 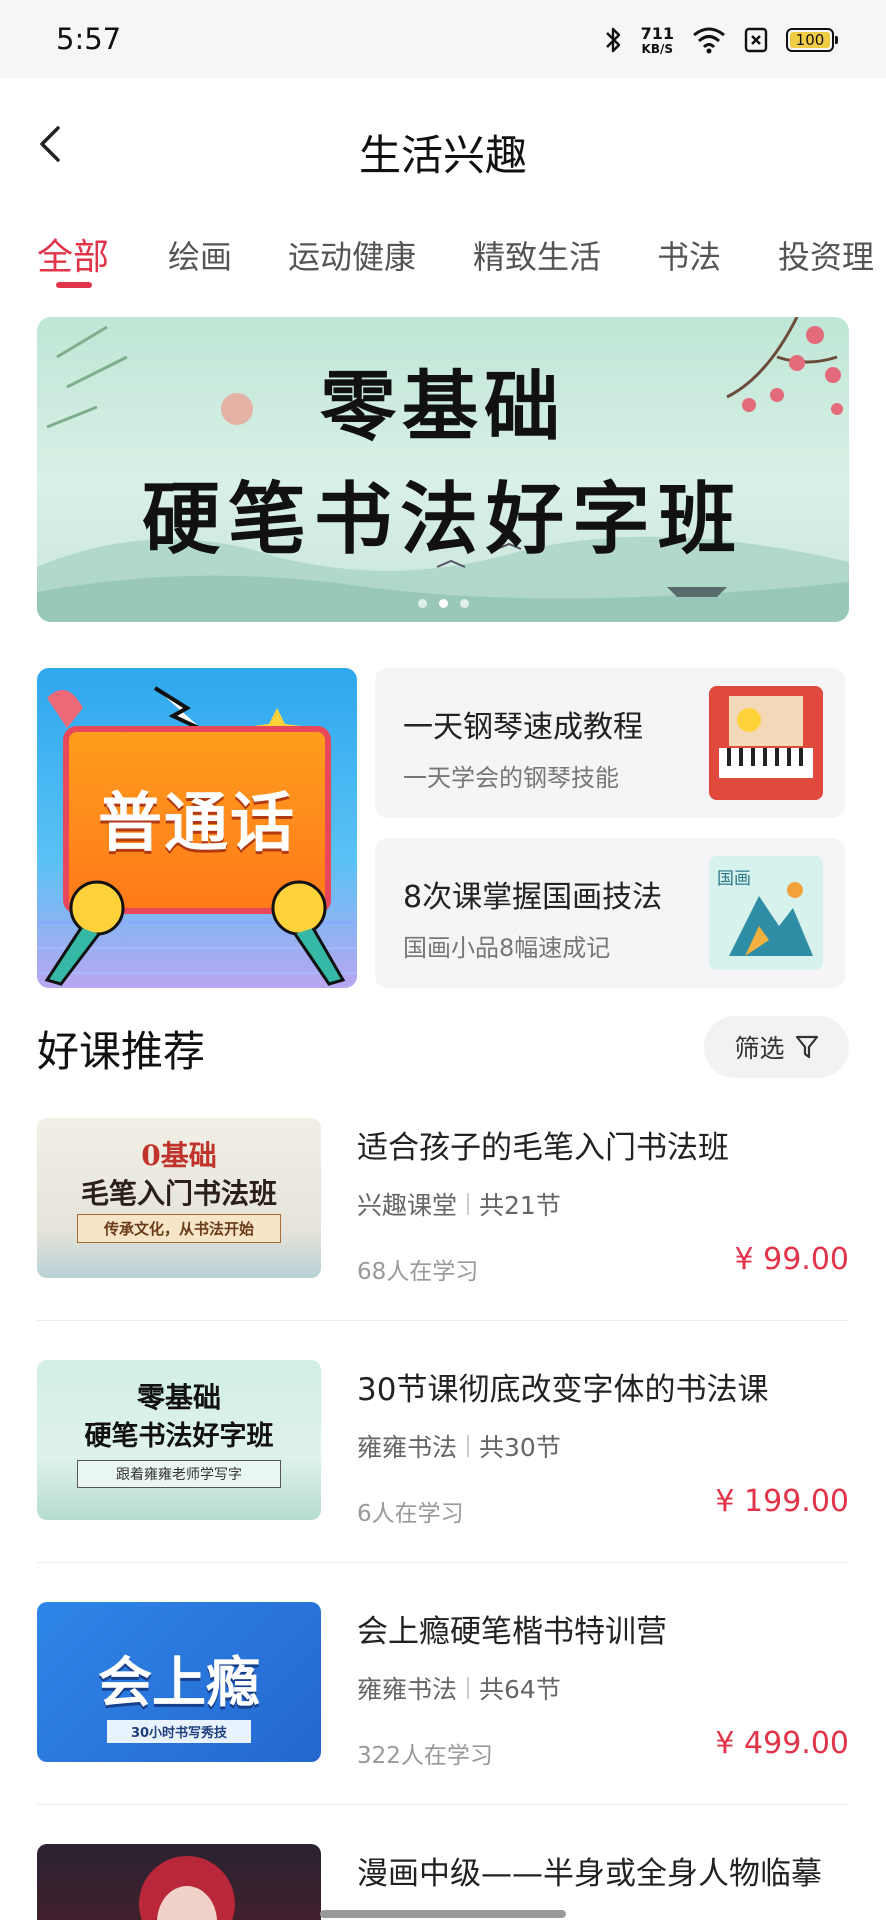 I want to click on course-provider: 兴趣课堂, so click(x=407, y=1205).